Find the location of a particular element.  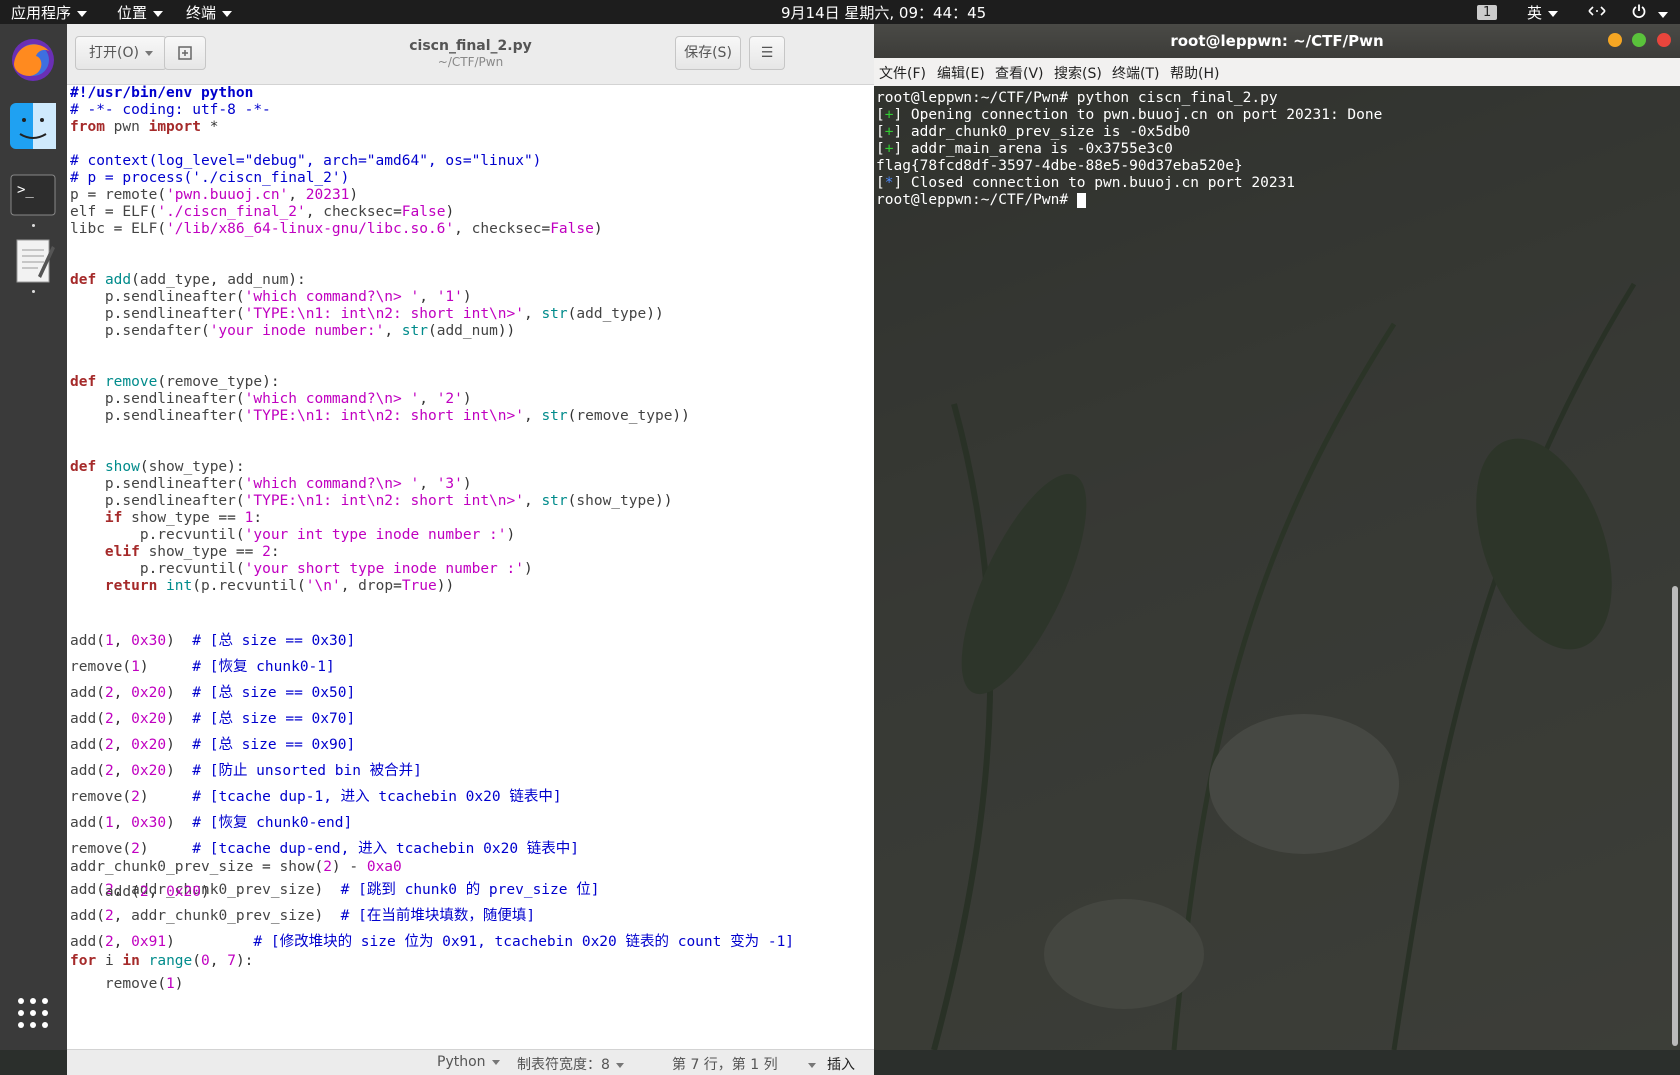

terminal-line: [+] addr_chunk0_prev_size is -0x5db0 is located at coordinates (1033, 132).